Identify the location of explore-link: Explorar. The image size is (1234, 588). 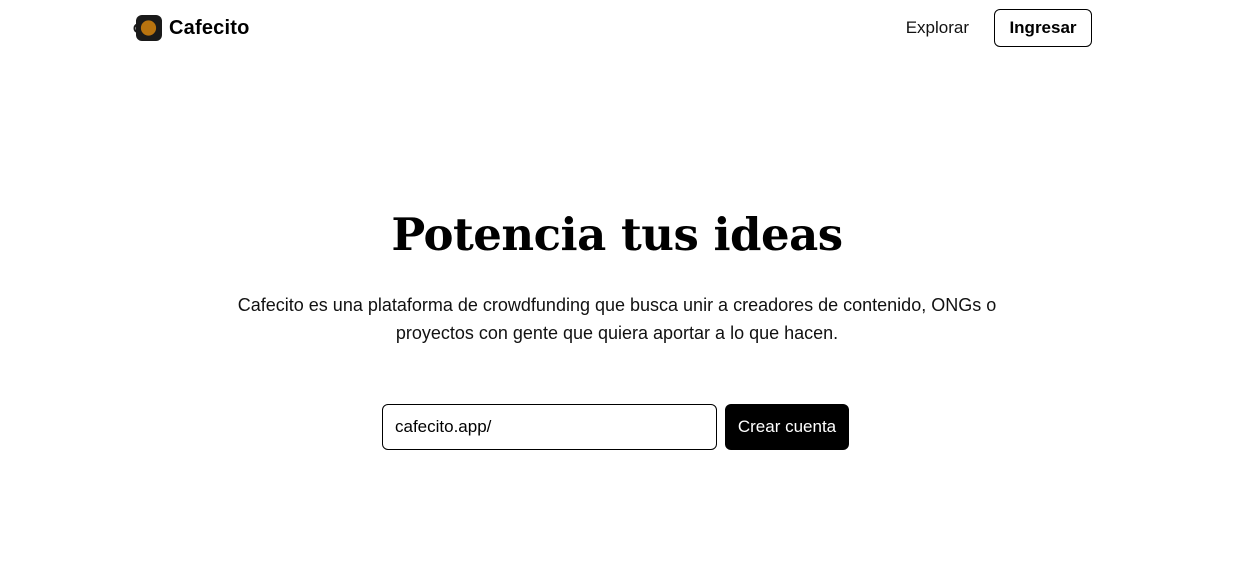
(937, 28).